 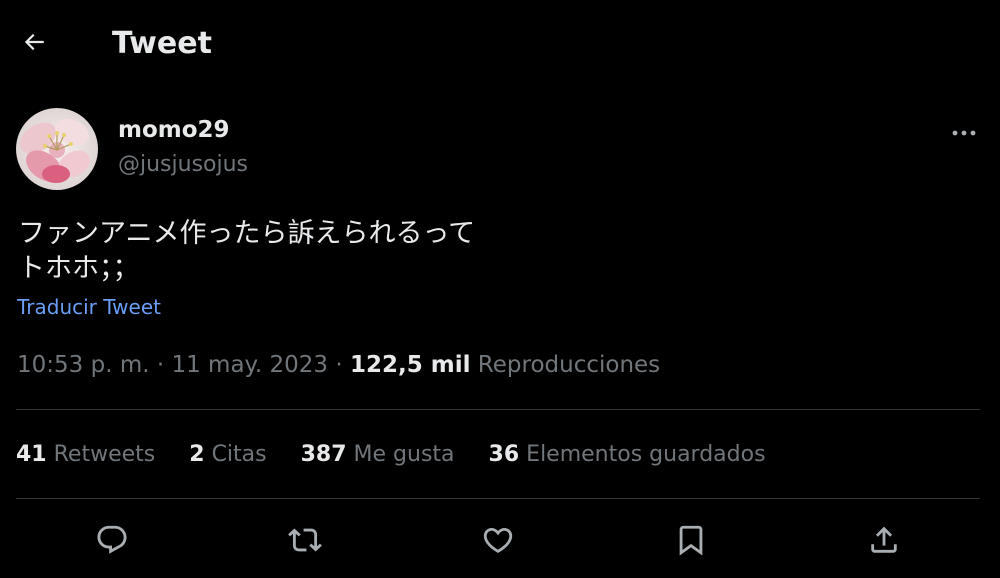 I want to click on stat-quotes: 2 Citas, so click(x=227, y=455).